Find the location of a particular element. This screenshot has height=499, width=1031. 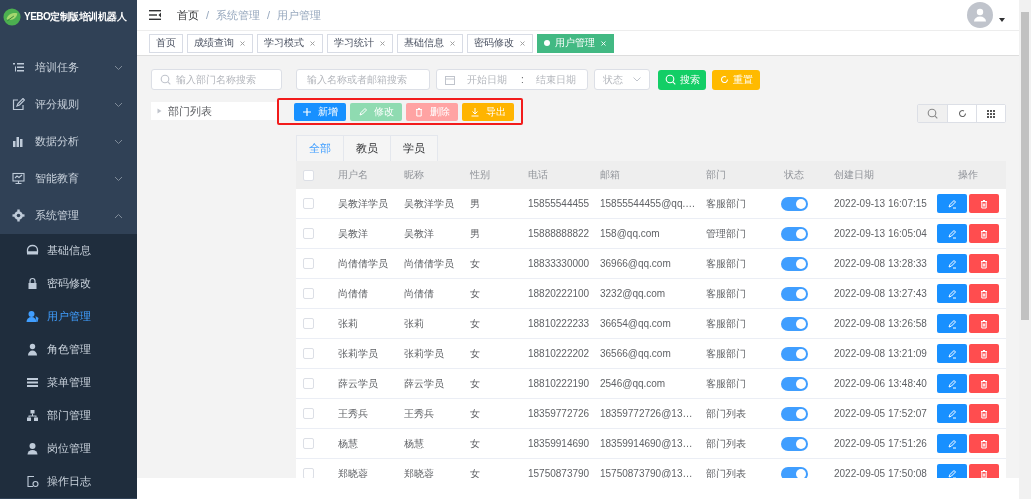

sidebar-item: 数据分析 is located at coordinates (68, 141).